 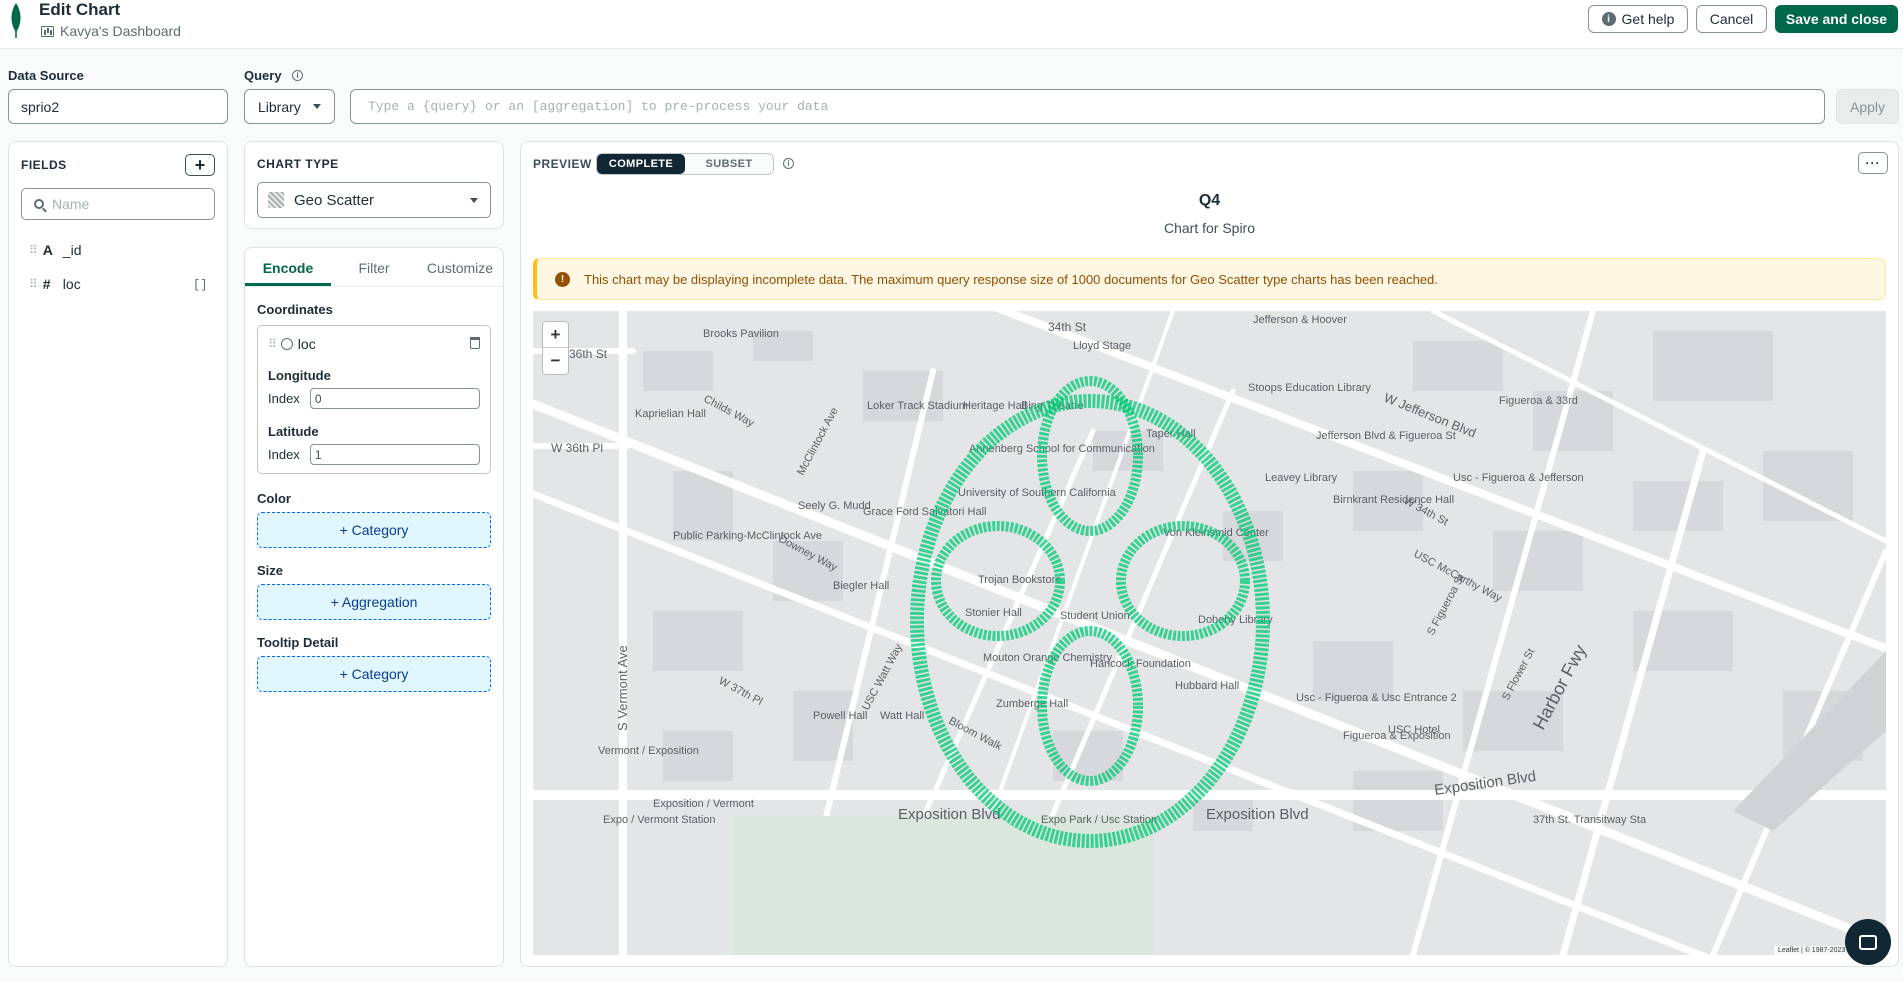 What do you see at coordinates (1062, 449) in the screenshot?
I see `svg-text:Annenberg School for Communica: Annenberg School for Communication` at bounding box center [1062, 449].